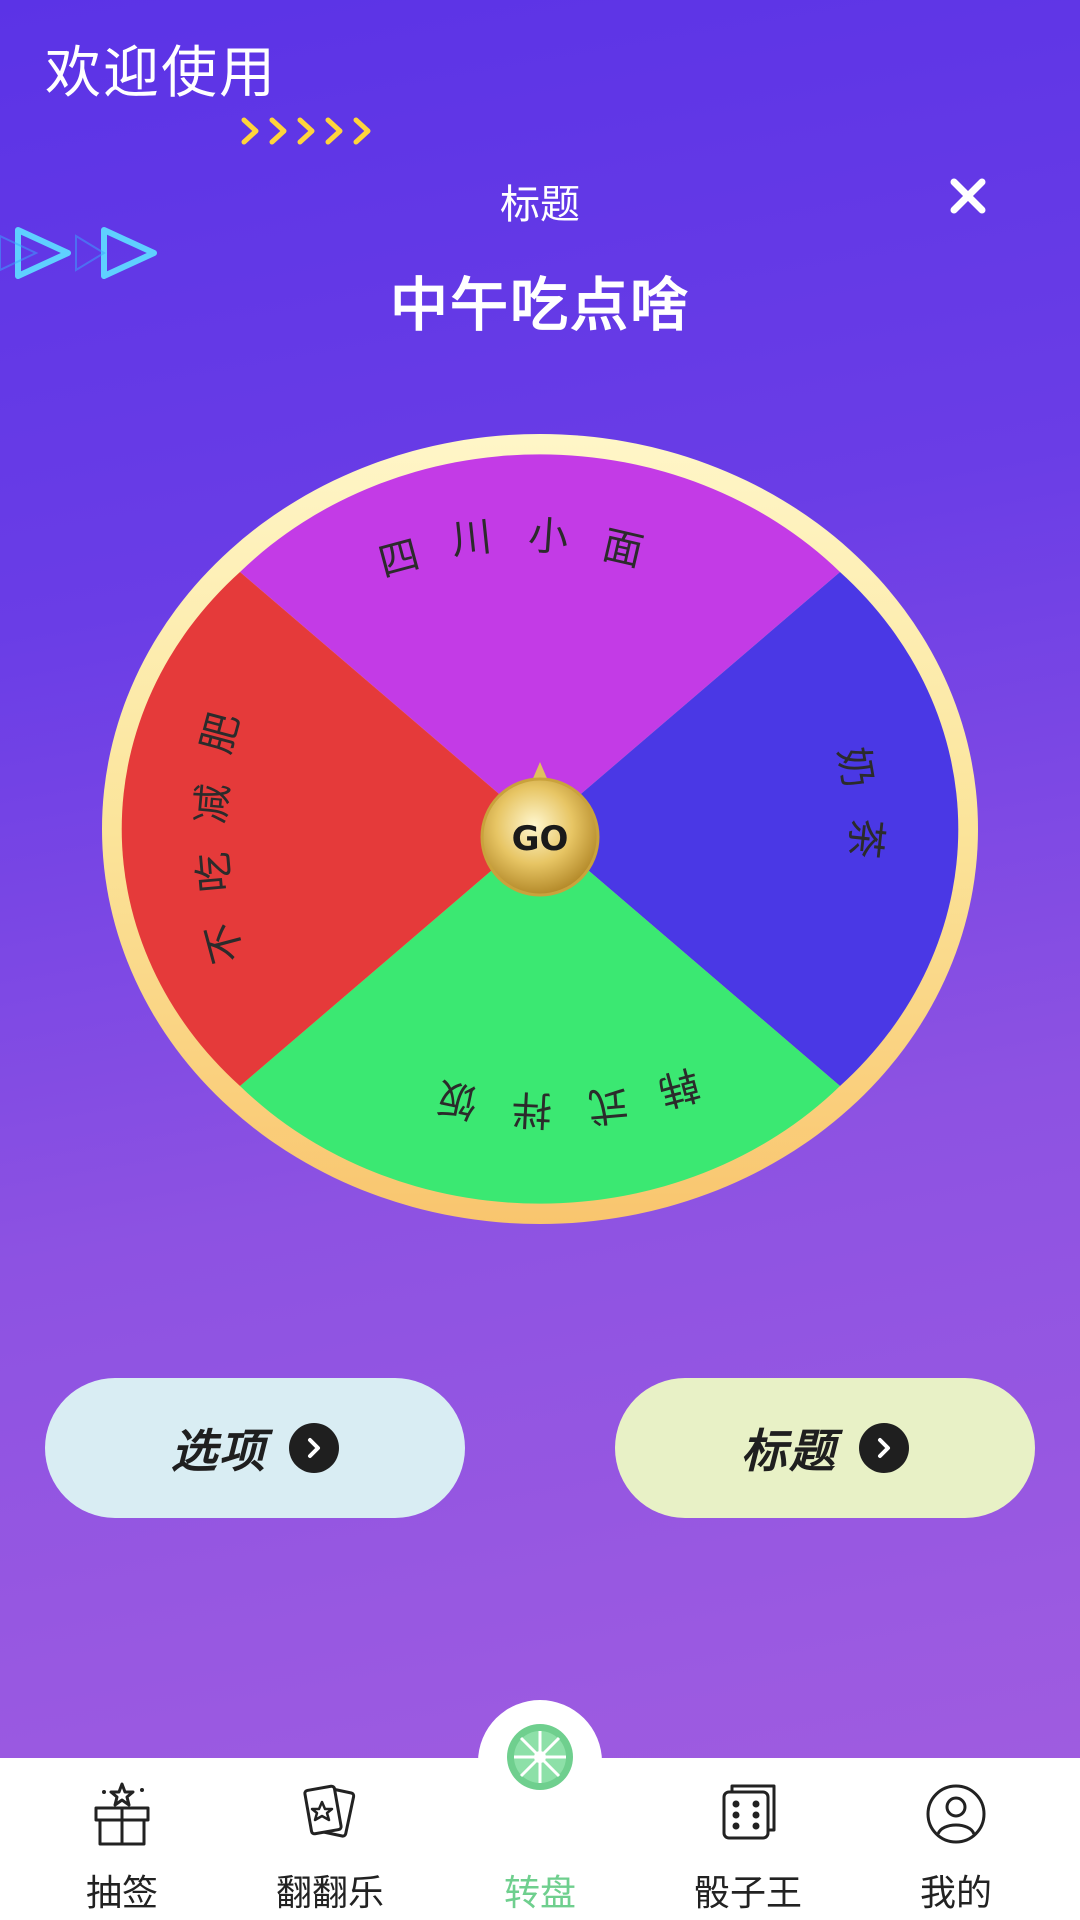 The height and width of the screenshot is (1920, 1080). What do you see at coordinates (855, 767) in the screenshot?
I see `segment-right-char-1: 奶` at bounding box center [855, 767].